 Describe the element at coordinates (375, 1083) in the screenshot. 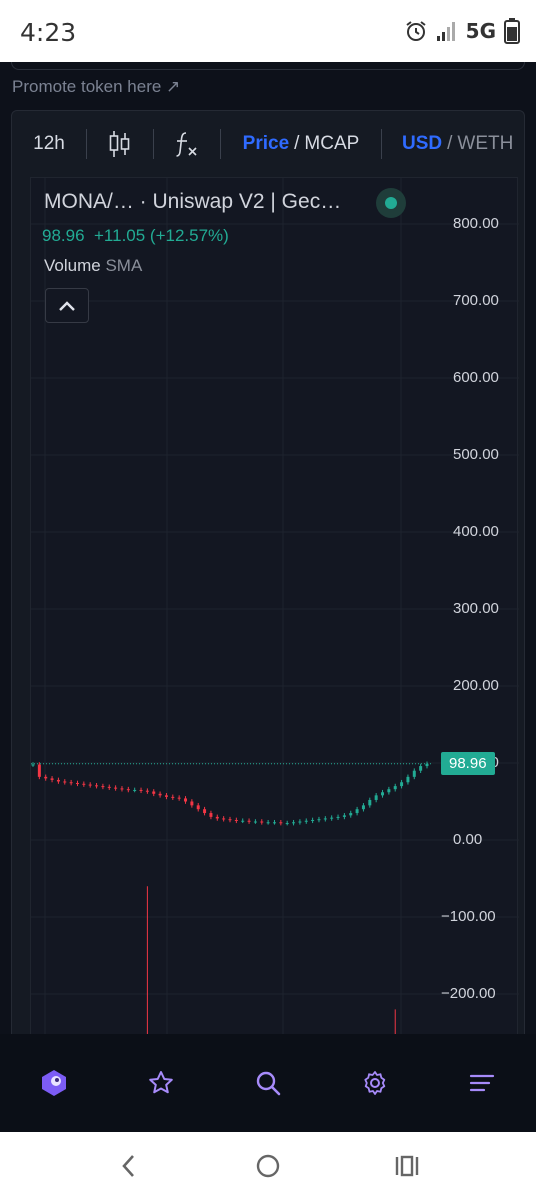

I see `nav-settings-button` at that location.